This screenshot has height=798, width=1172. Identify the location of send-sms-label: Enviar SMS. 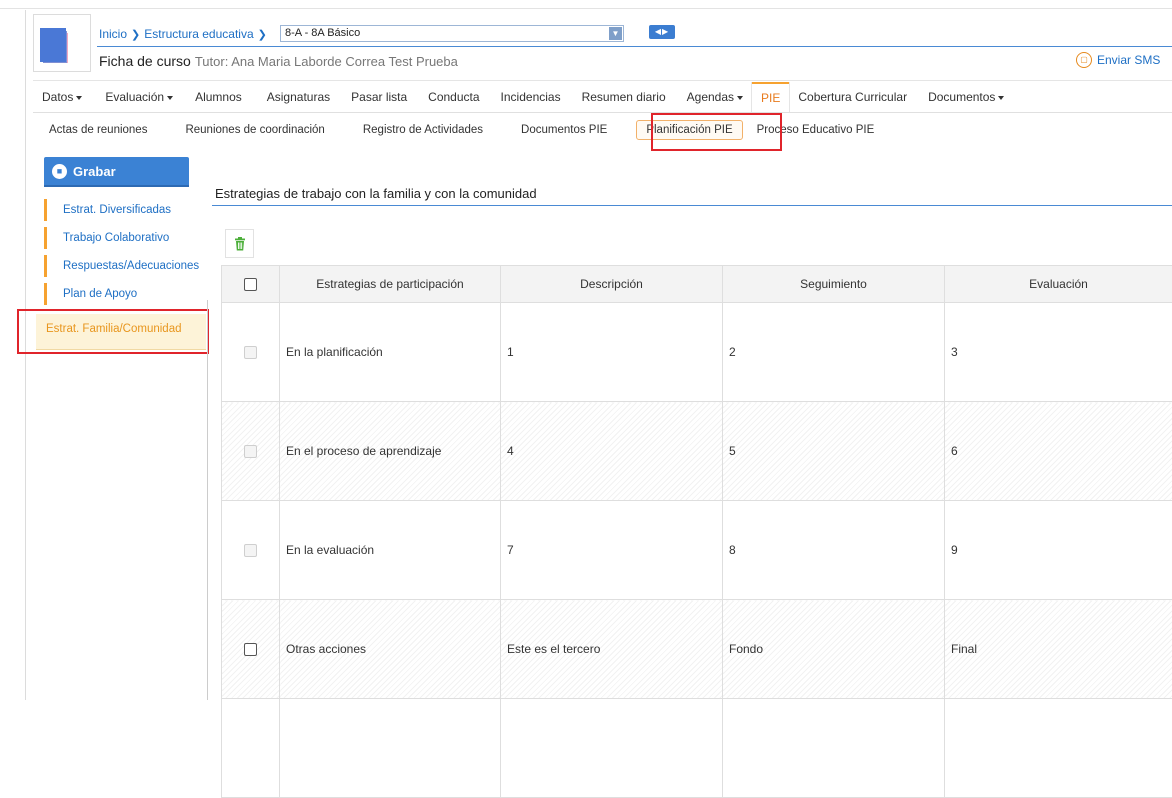
(1128, 60).